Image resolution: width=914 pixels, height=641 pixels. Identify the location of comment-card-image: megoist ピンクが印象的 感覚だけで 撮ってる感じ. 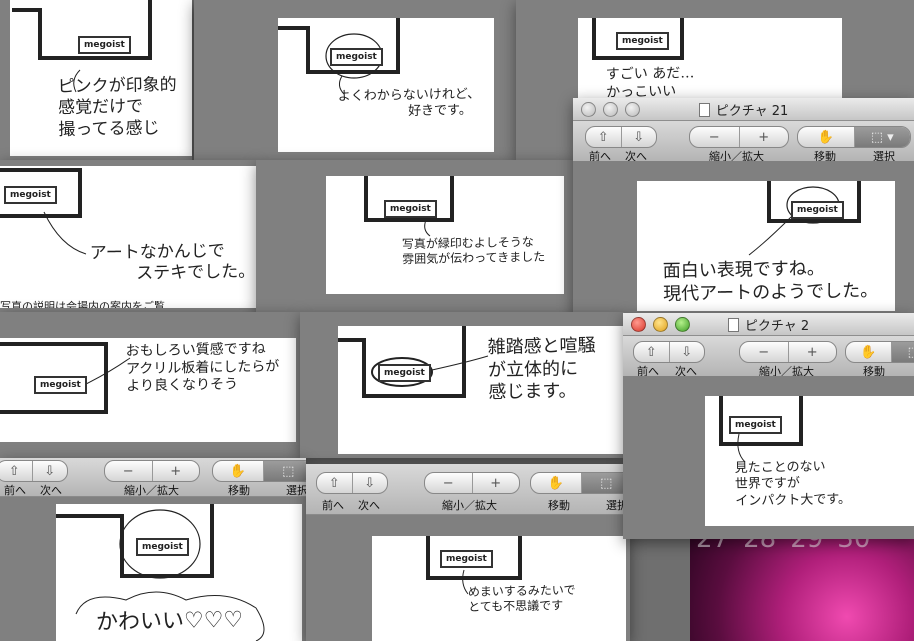
(101, 78).